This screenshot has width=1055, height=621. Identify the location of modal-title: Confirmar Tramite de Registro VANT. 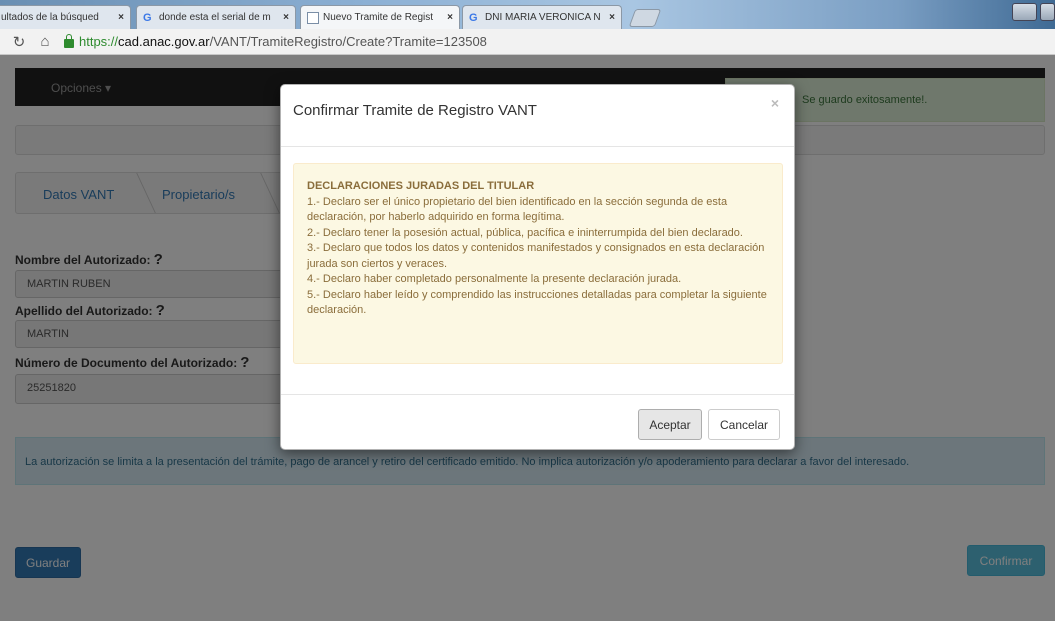
(415, 110).